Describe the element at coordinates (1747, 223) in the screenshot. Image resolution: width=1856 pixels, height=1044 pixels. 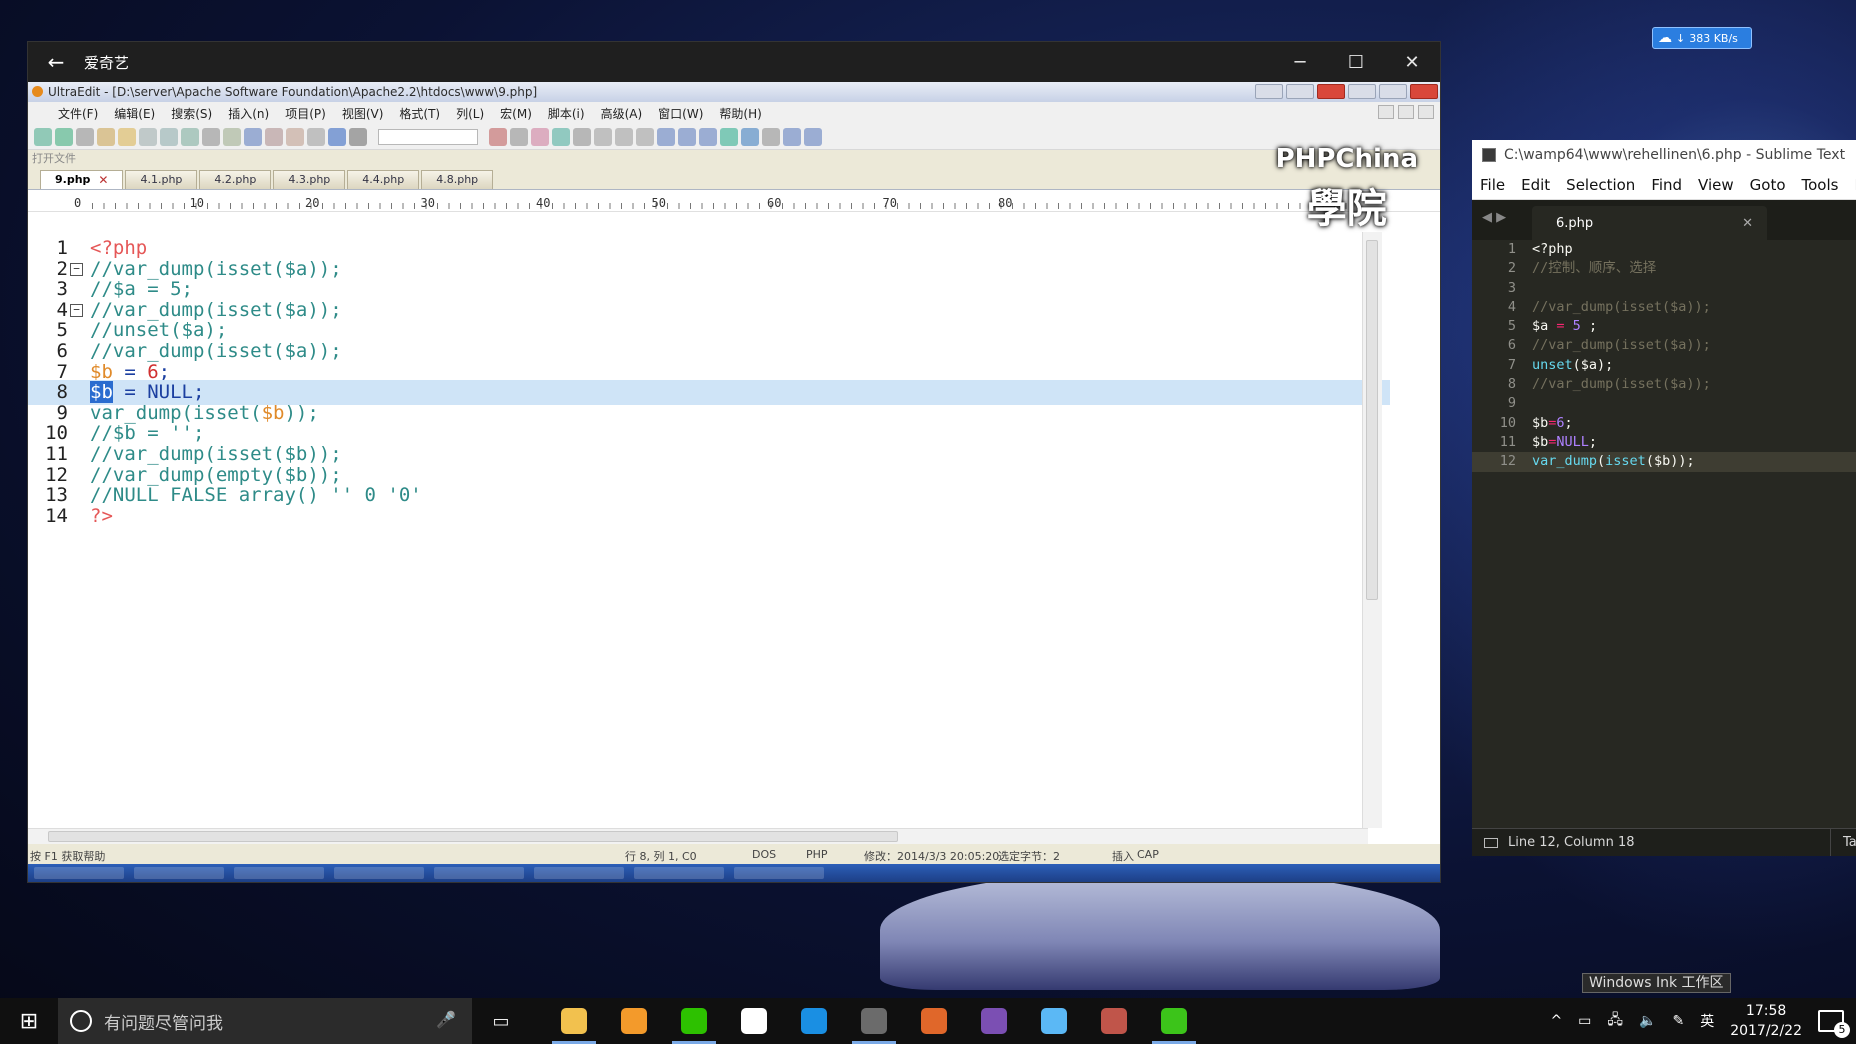
I see `sublime-tab-close-icon: ✕` at that location.